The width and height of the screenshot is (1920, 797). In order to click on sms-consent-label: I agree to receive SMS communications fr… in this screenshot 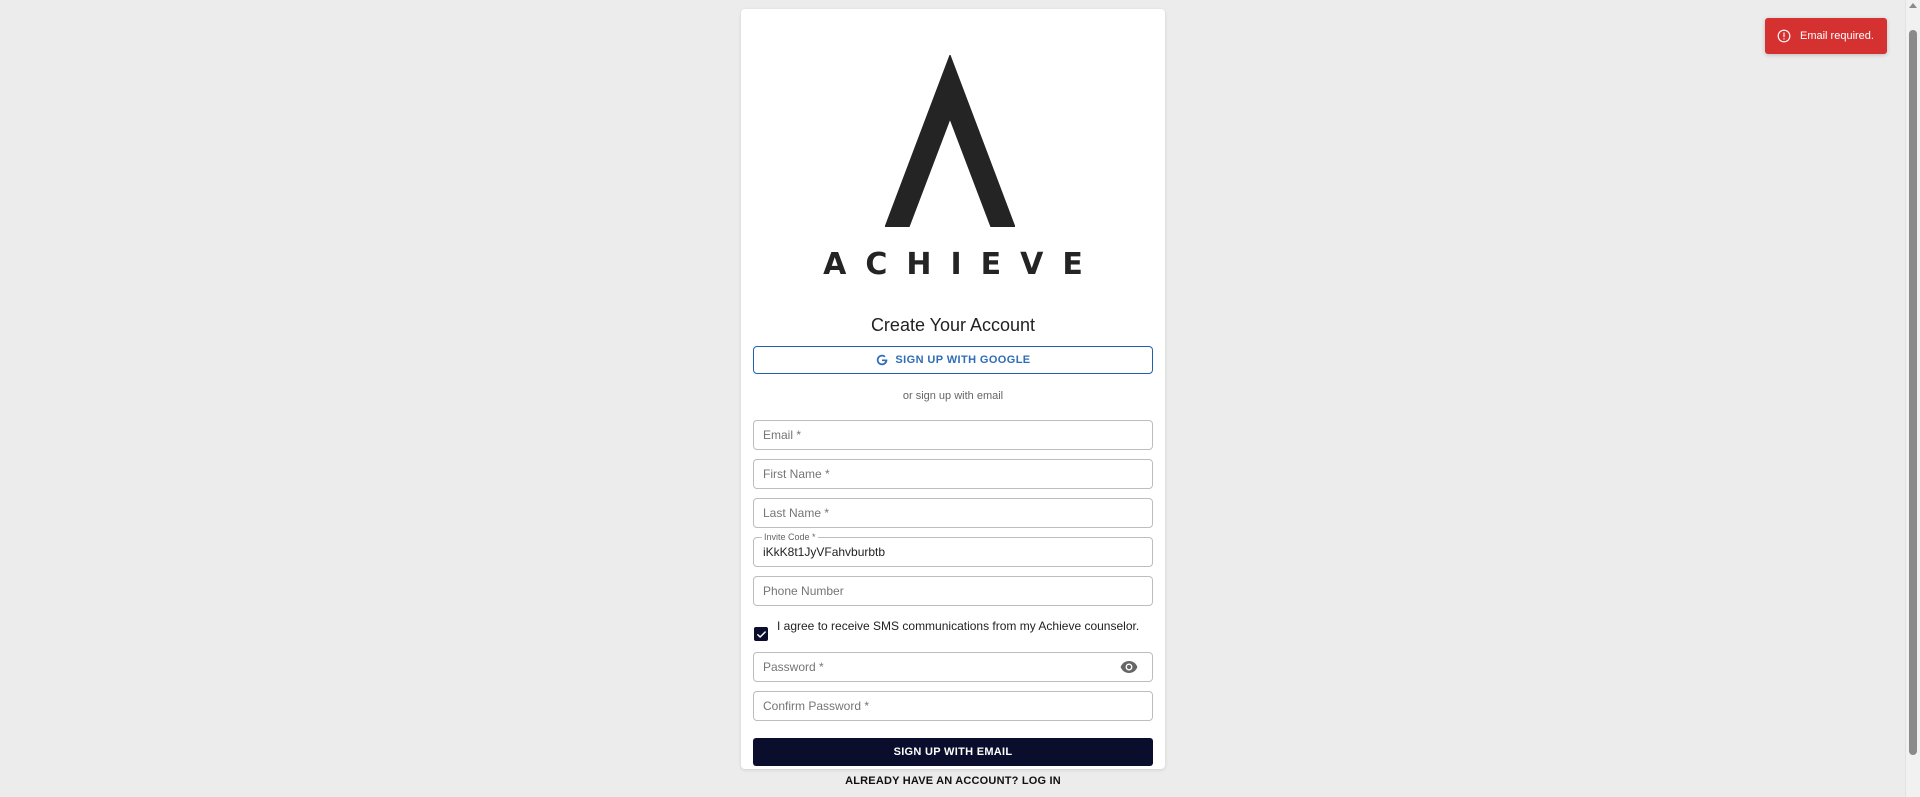, I will do `click(958, 626)`.